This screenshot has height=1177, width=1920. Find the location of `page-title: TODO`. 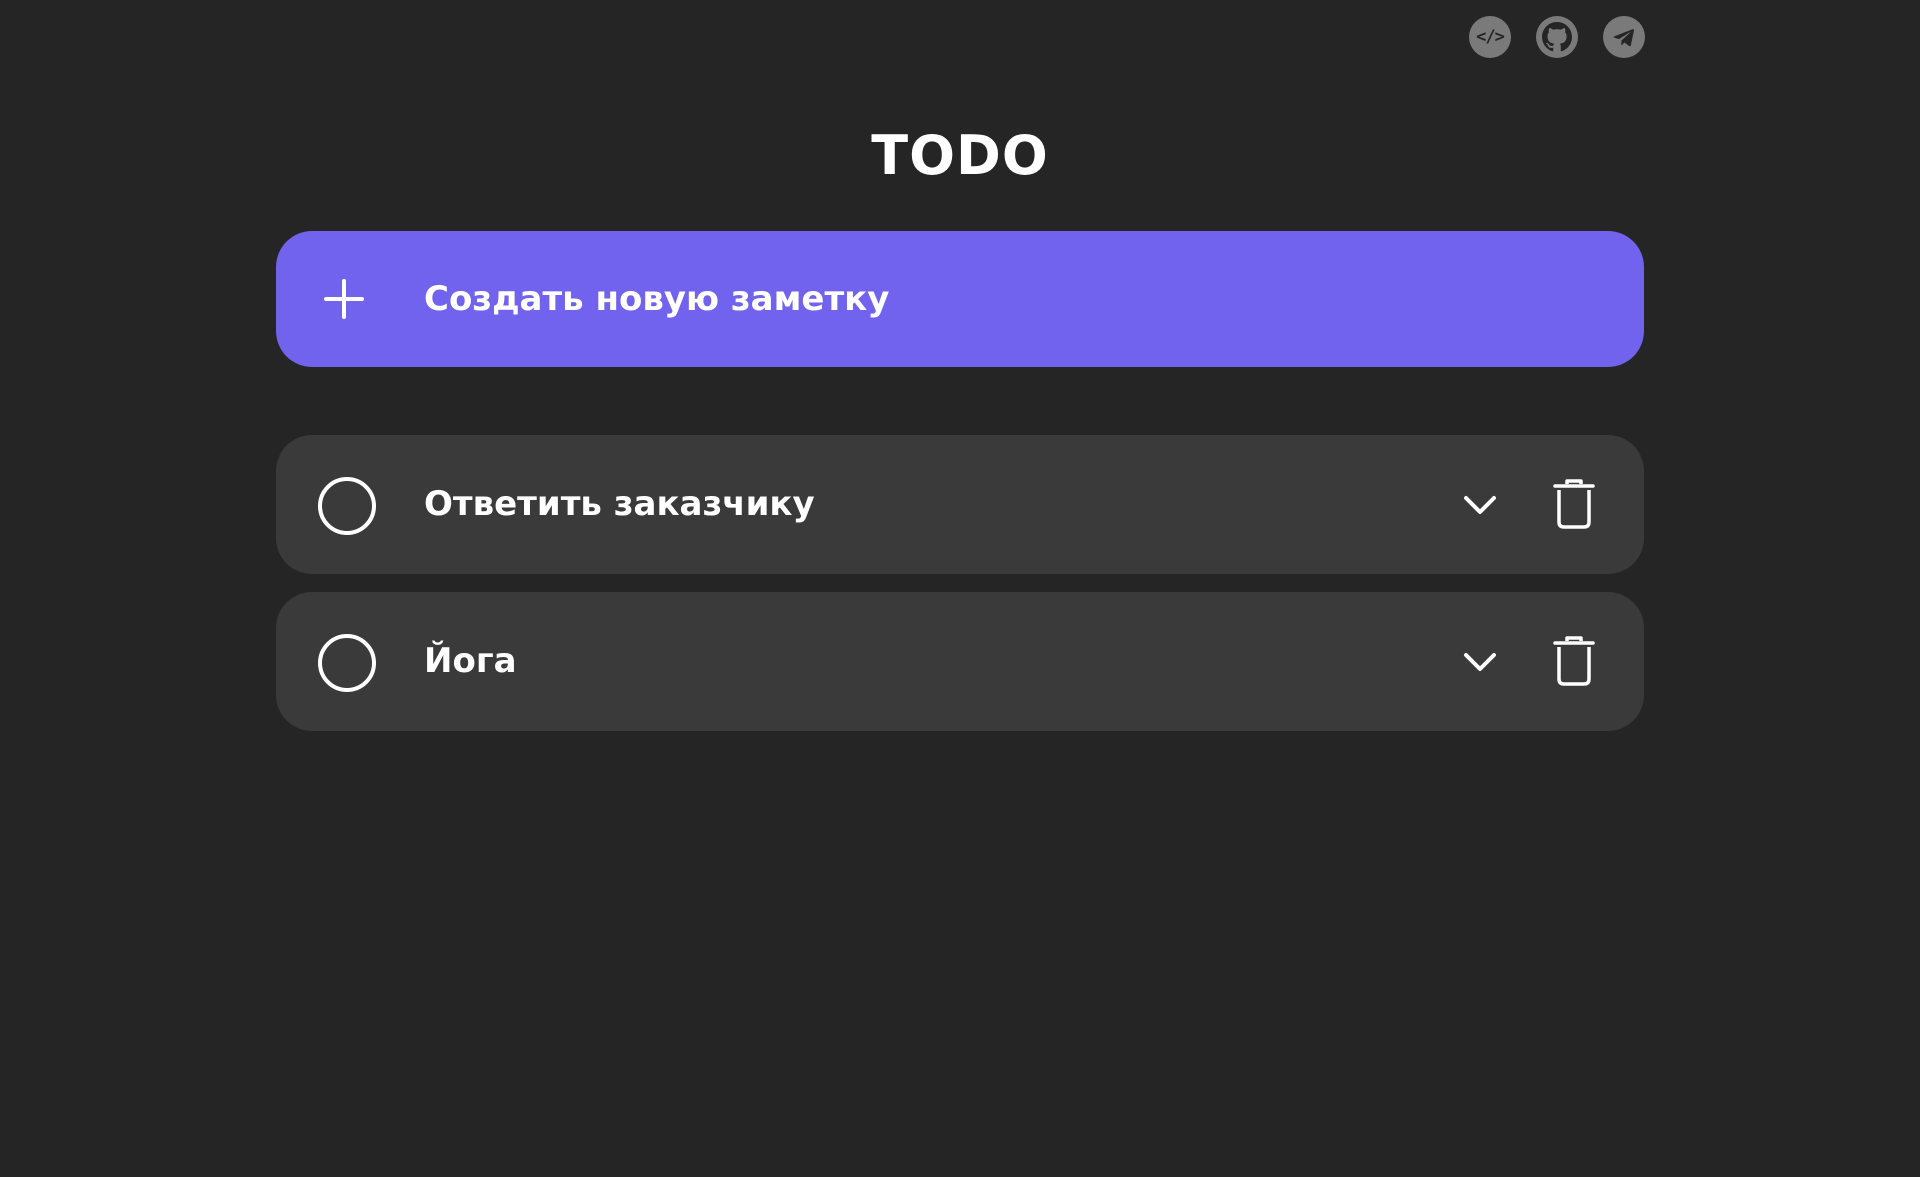

page-title: TODO is located at coordinates (960, 156).